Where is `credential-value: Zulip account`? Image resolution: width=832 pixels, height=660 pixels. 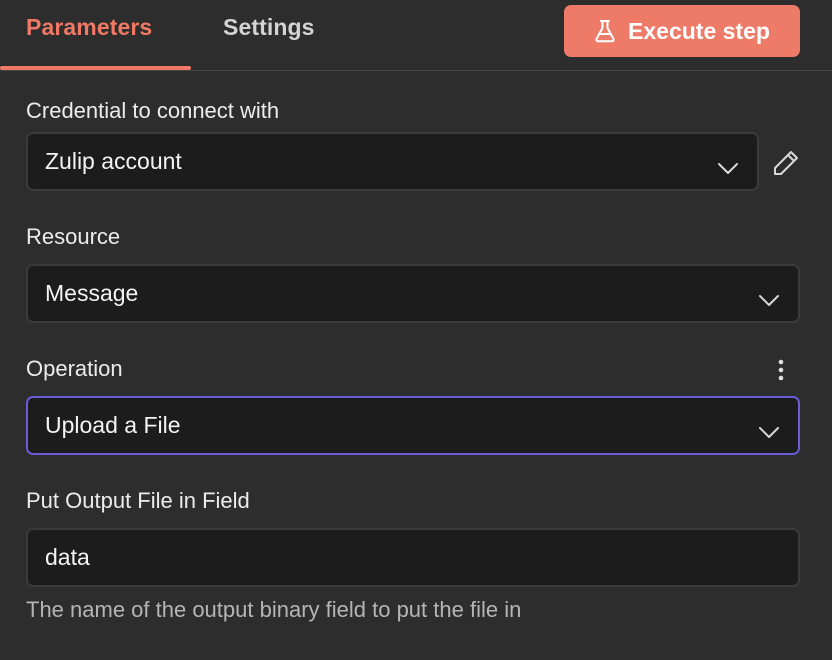 credential-value: Zulip account is located at coordinates (113, 161).